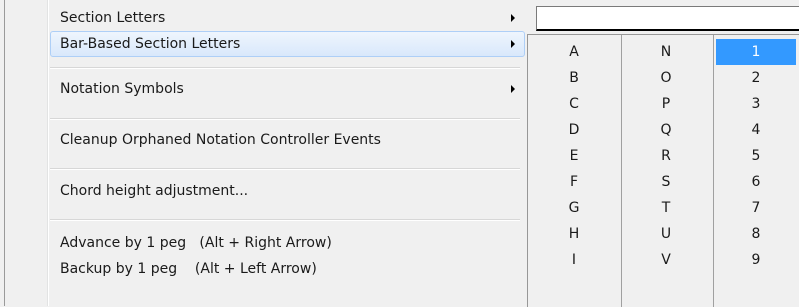 The width and height of the screenshot is (799, 307). Describe the element at coordinates (756, 156) in the screenshot. I see `submenu-item-5: 5` at that location.